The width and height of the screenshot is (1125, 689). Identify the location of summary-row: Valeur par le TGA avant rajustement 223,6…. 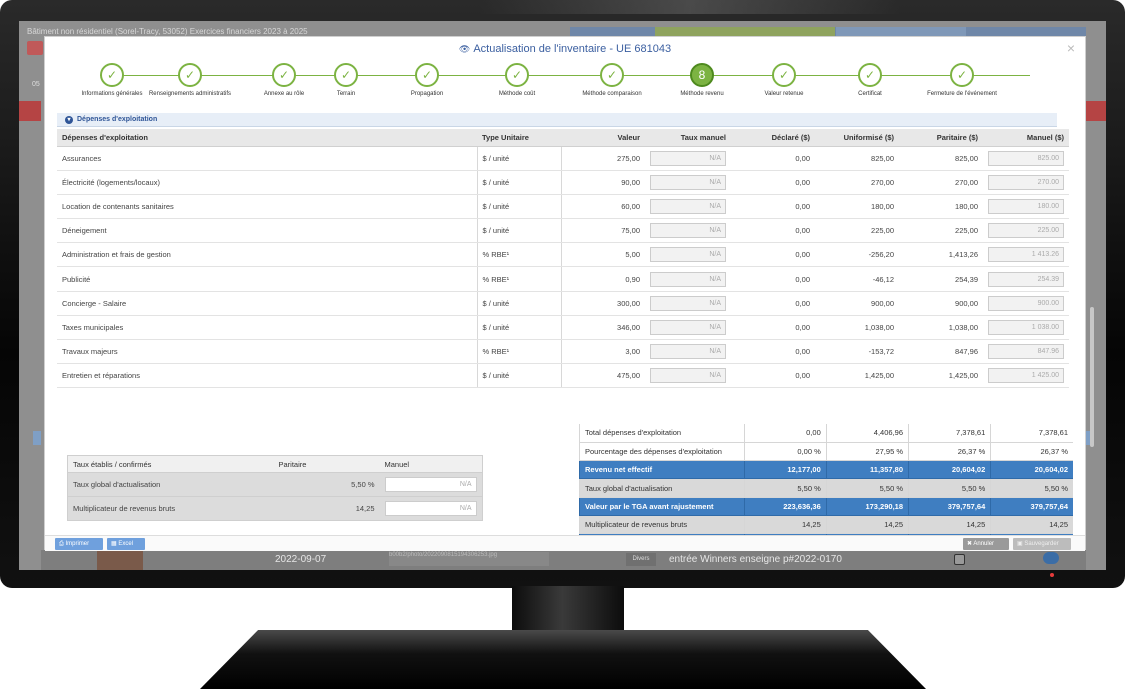
(826, 506).